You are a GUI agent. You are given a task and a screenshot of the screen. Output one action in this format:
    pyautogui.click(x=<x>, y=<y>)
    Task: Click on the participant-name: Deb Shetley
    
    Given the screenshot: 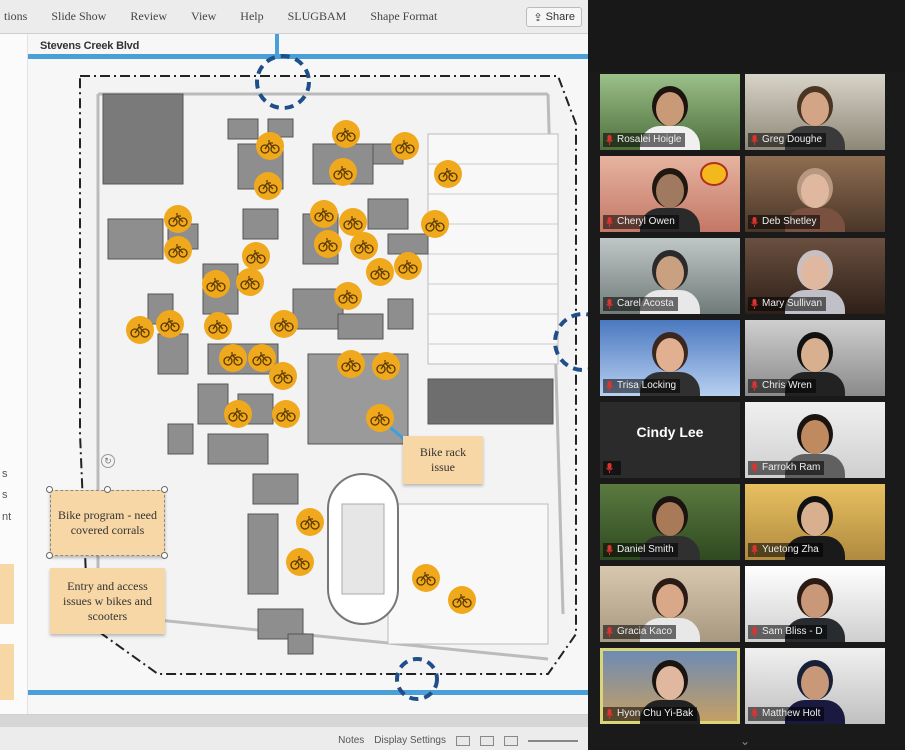 What is the action you would take?
    pyautogui.click(x=784, y=222)
    